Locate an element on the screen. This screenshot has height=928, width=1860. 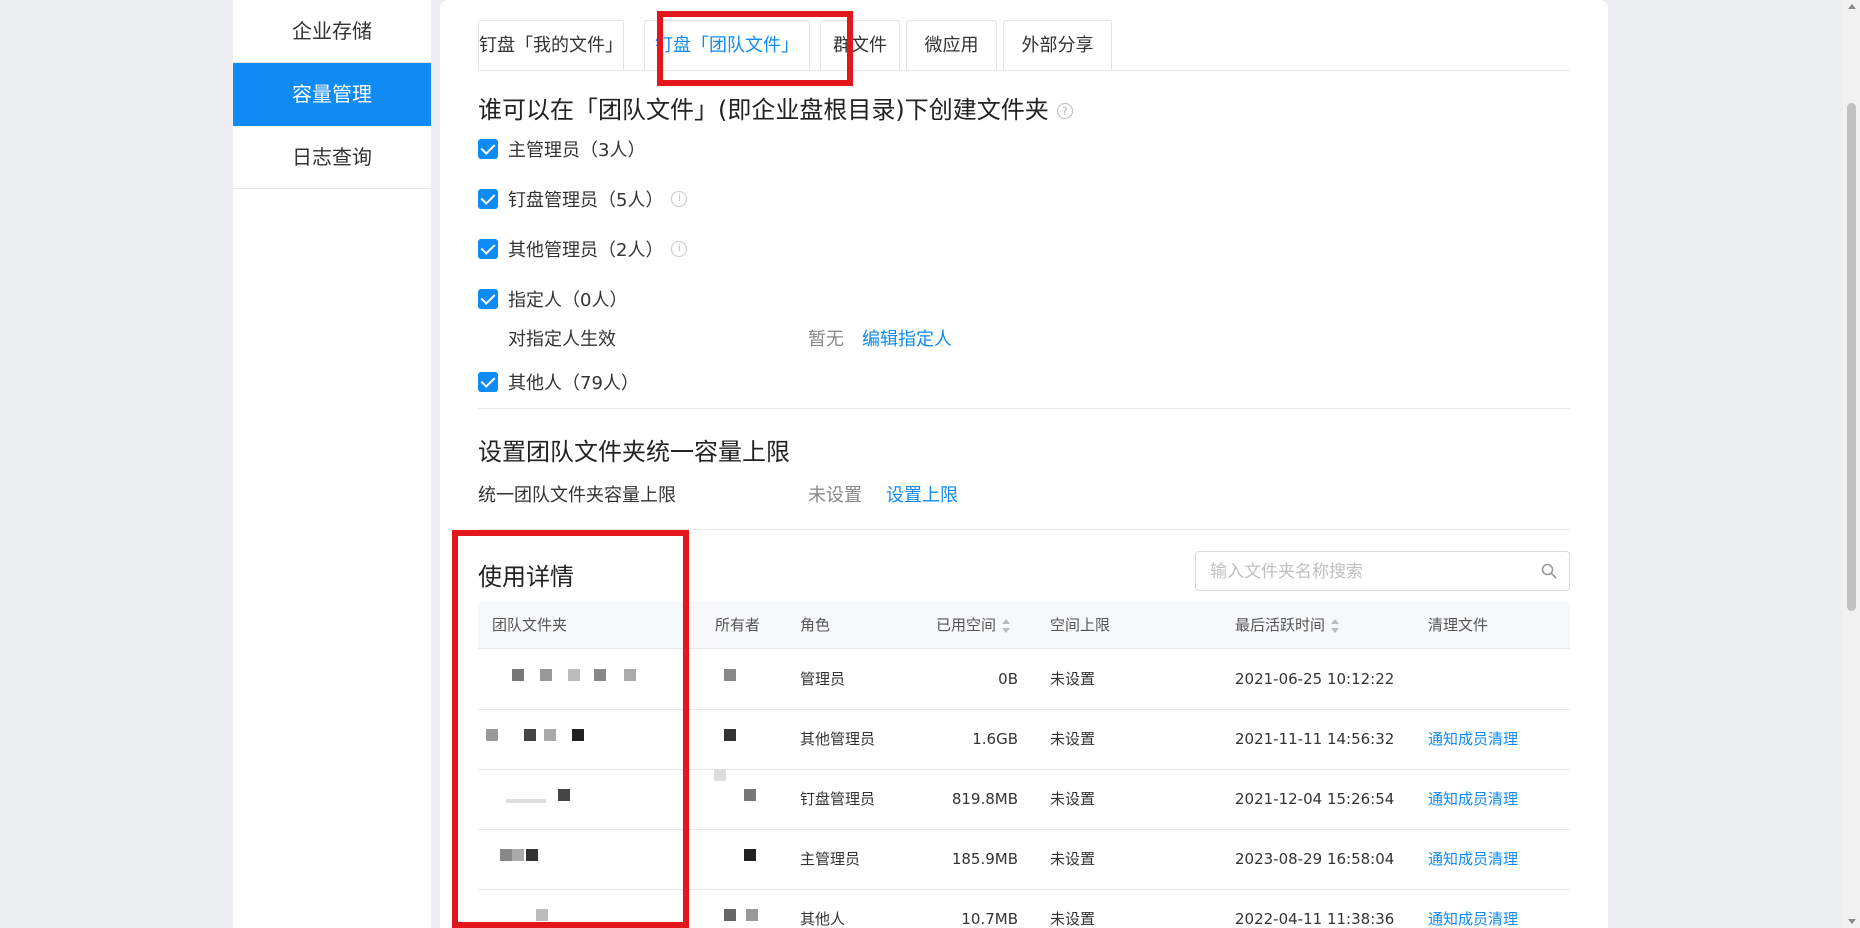
edit-designated-link: 编辑指定人 is located at coordinates (907, 338).